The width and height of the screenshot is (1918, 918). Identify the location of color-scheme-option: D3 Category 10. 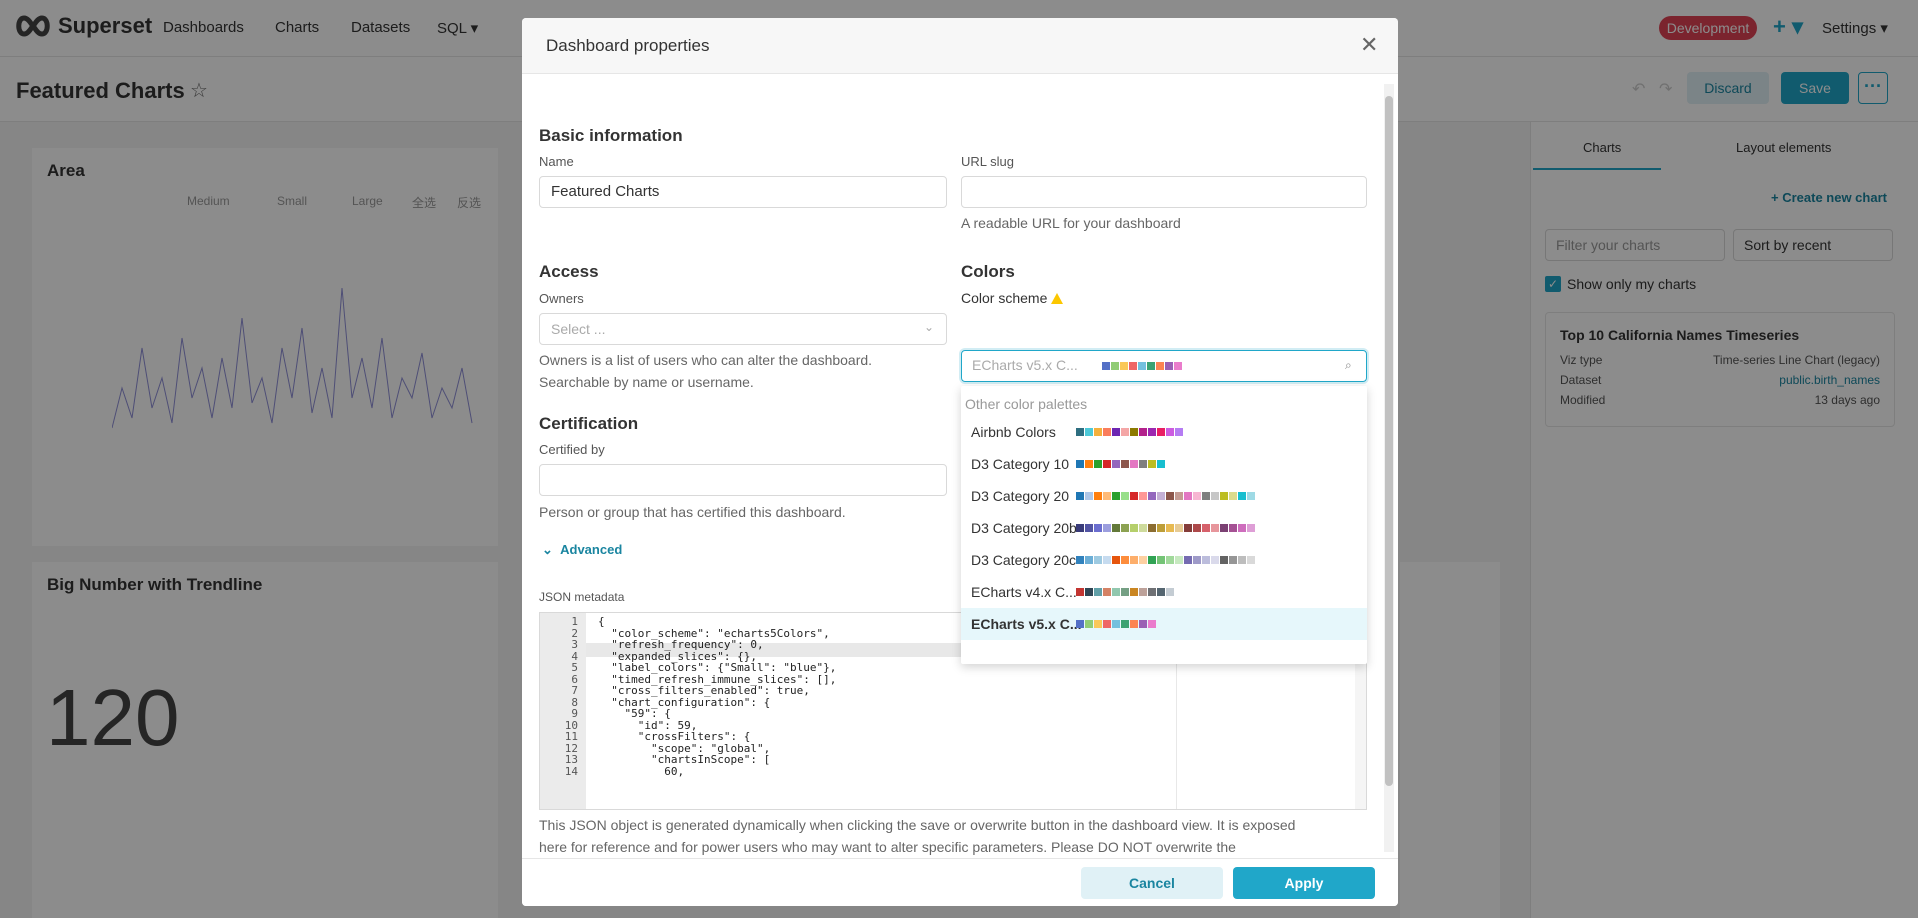
(1164, 464).